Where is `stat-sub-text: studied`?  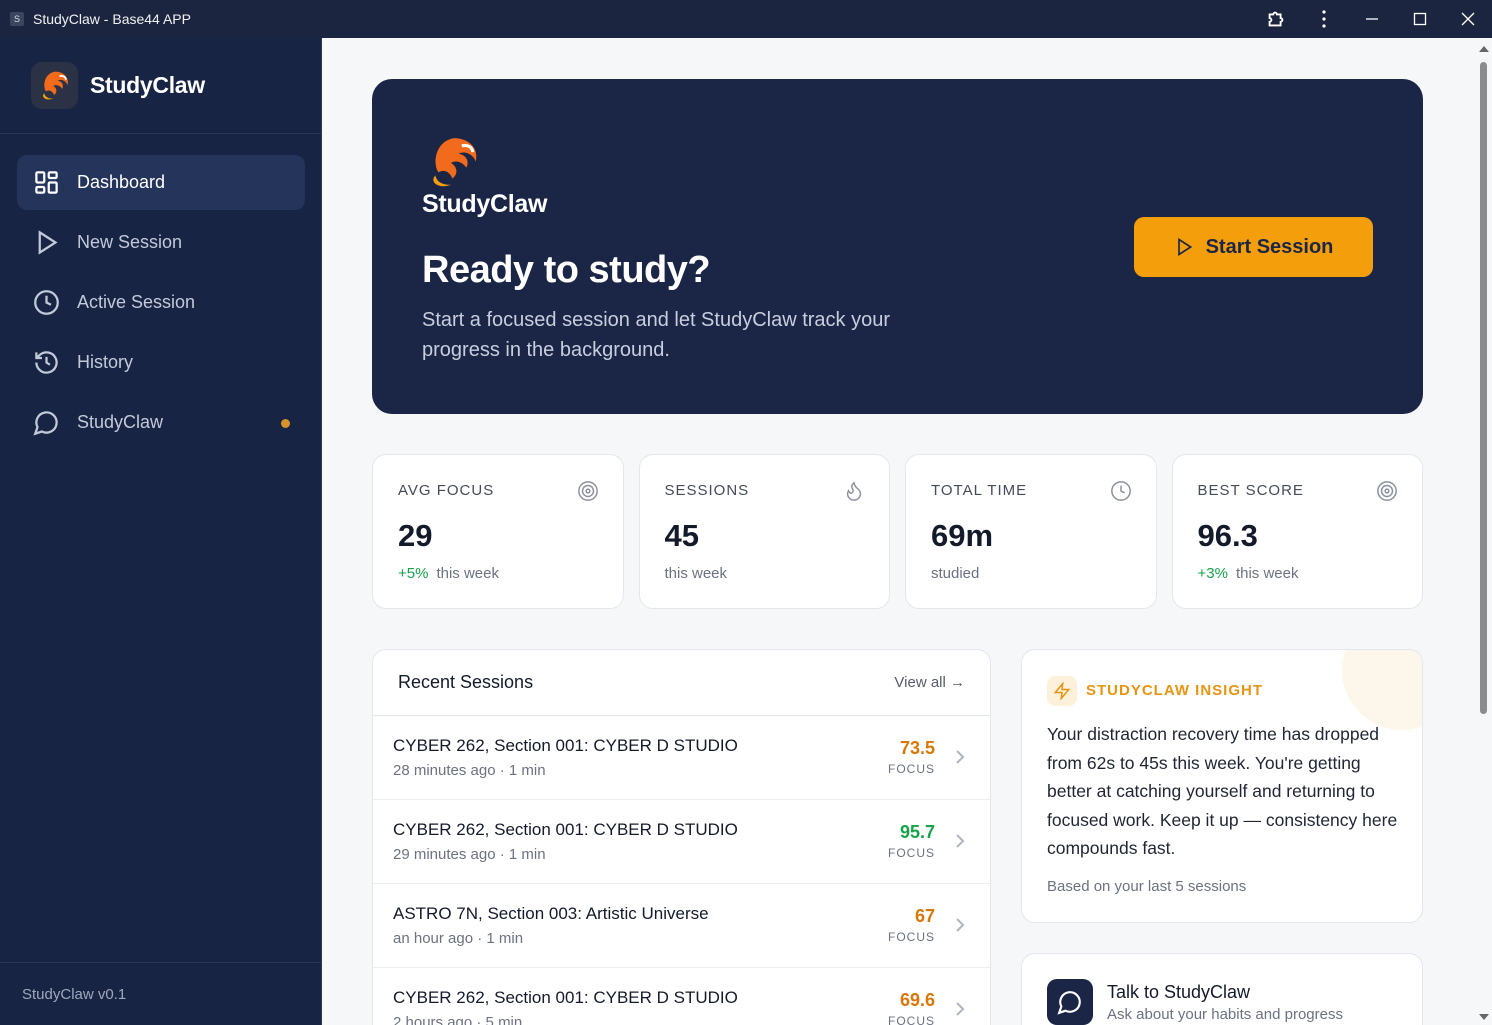
stat-sub-text: studied is located at coordinates (955, 573).